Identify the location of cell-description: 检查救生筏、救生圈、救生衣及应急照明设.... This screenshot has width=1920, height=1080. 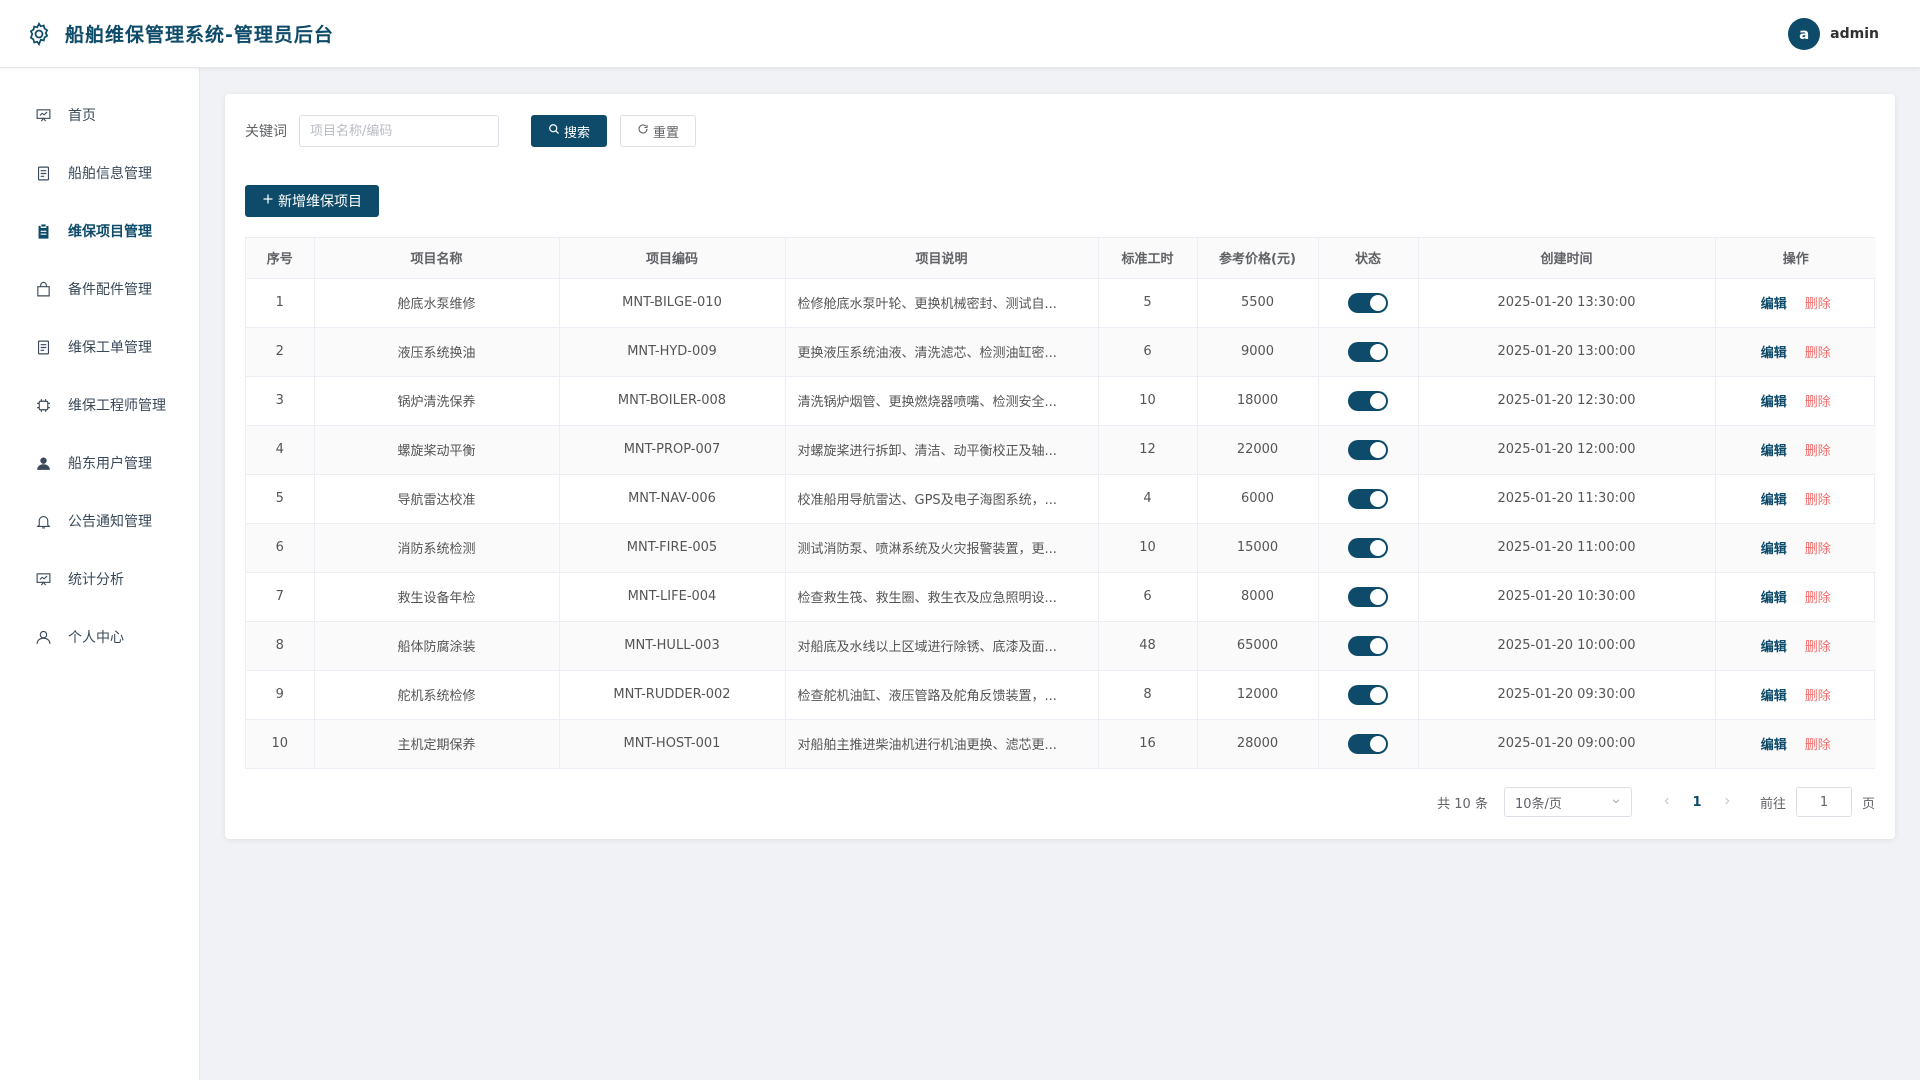
(942, 597).